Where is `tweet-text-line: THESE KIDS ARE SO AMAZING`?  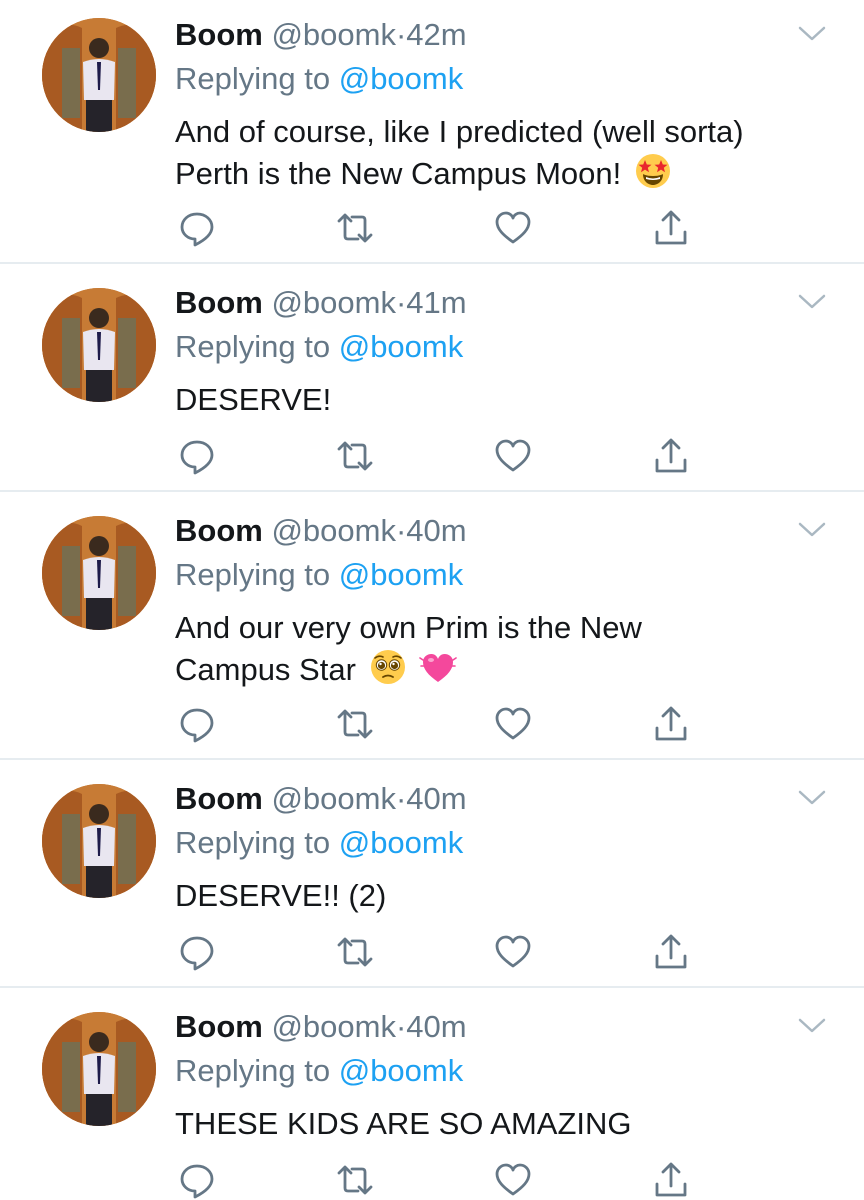
tweet-text-line: THESE KIDS ARE SO AMAZING is located at coordinates (403, 1123).